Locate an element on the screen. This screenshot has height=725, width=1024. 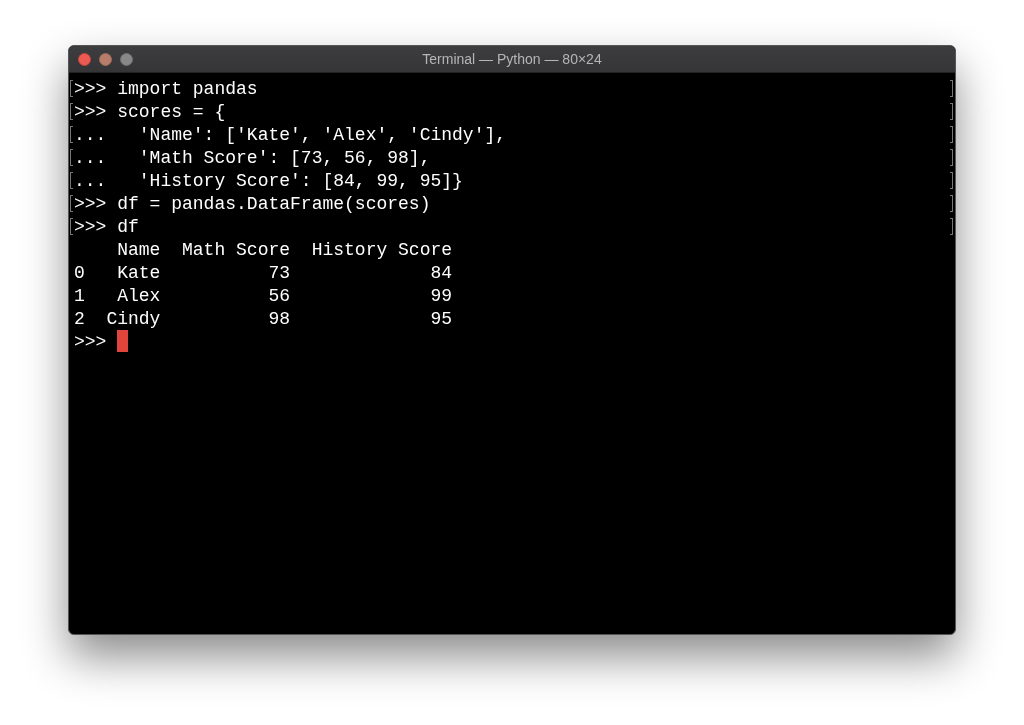
window-title: Terminal — Python — 80×24 is located at coordinates (512, 59).